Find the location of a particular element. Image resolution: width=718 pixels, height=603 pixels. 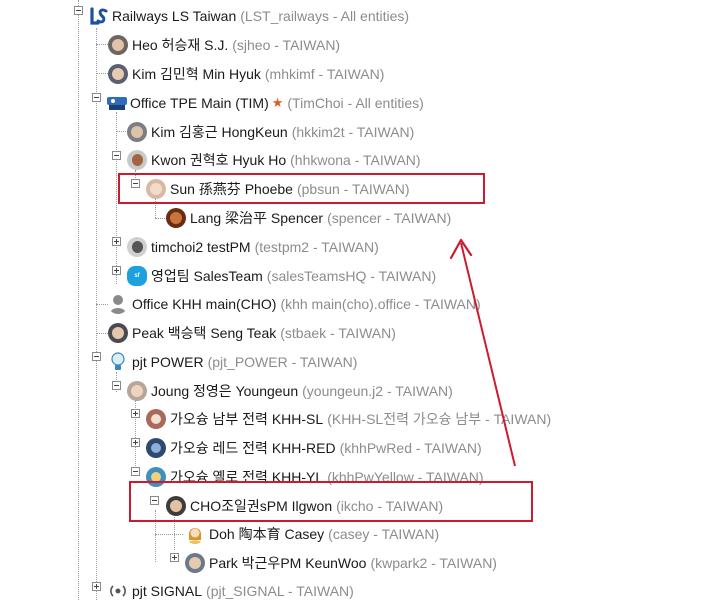

node-name: Heo 허승재 S.J. is located at coordinates (180, 45).